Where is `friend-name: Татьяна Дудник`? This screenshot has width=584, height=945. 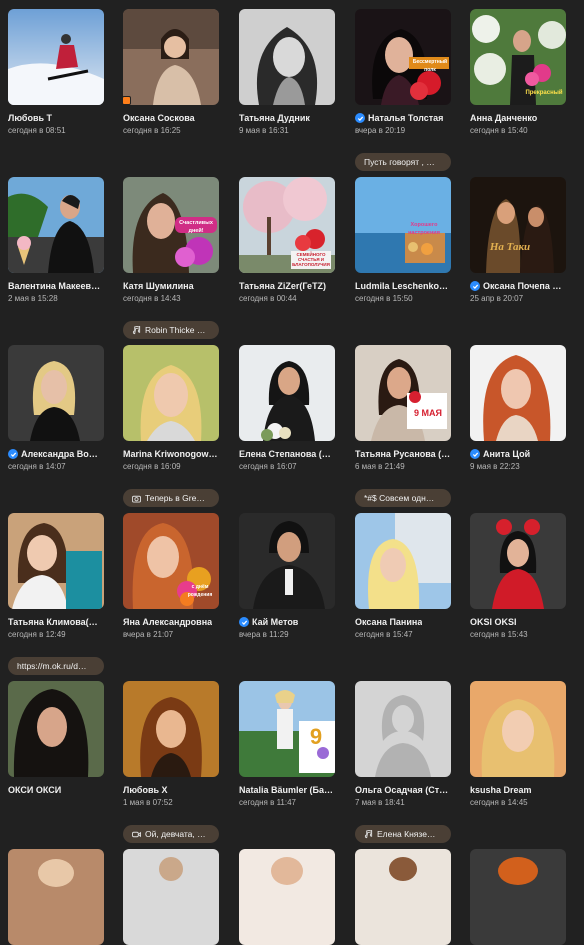 friend-name: Татьяна Дудник is located at coordinates (289, 118).